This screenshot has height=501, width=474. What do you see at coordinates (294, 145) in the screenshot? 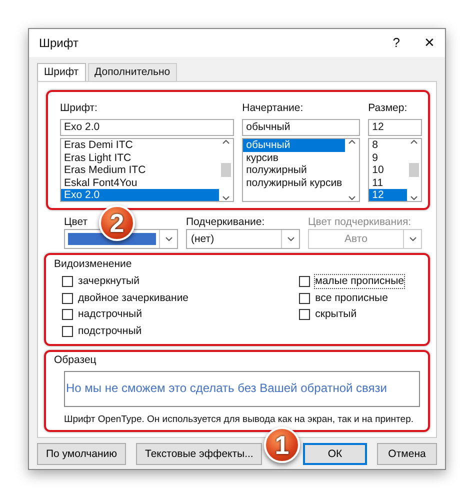
I see `list-item: обычный` at bounding box center [294, 145].